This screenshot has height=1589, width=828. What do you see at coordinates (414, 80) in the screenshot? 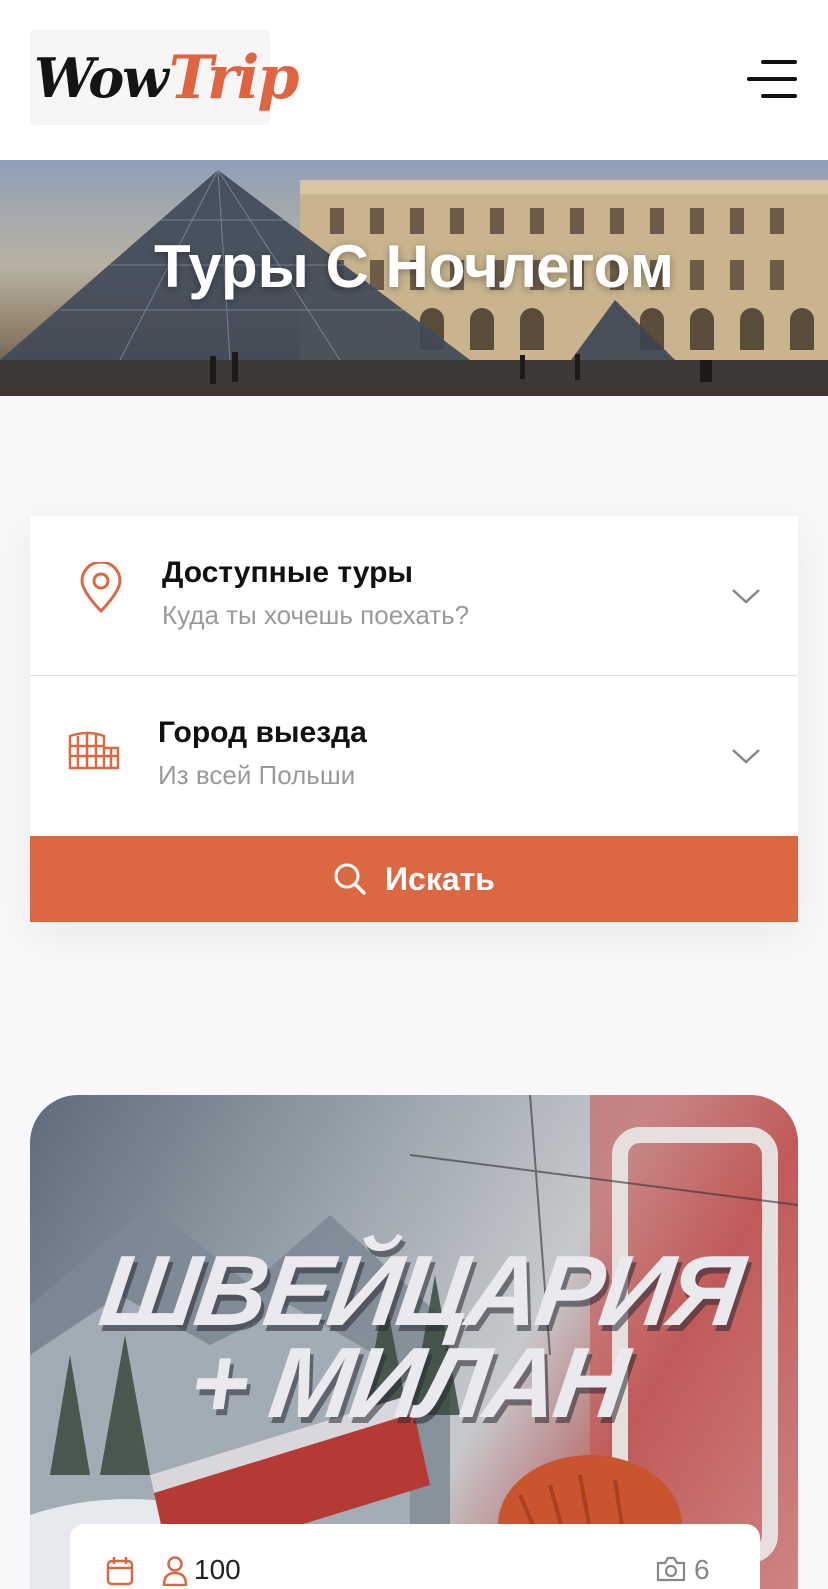
I see `site-header: Wow Trip` at bounding box center [414, 80].